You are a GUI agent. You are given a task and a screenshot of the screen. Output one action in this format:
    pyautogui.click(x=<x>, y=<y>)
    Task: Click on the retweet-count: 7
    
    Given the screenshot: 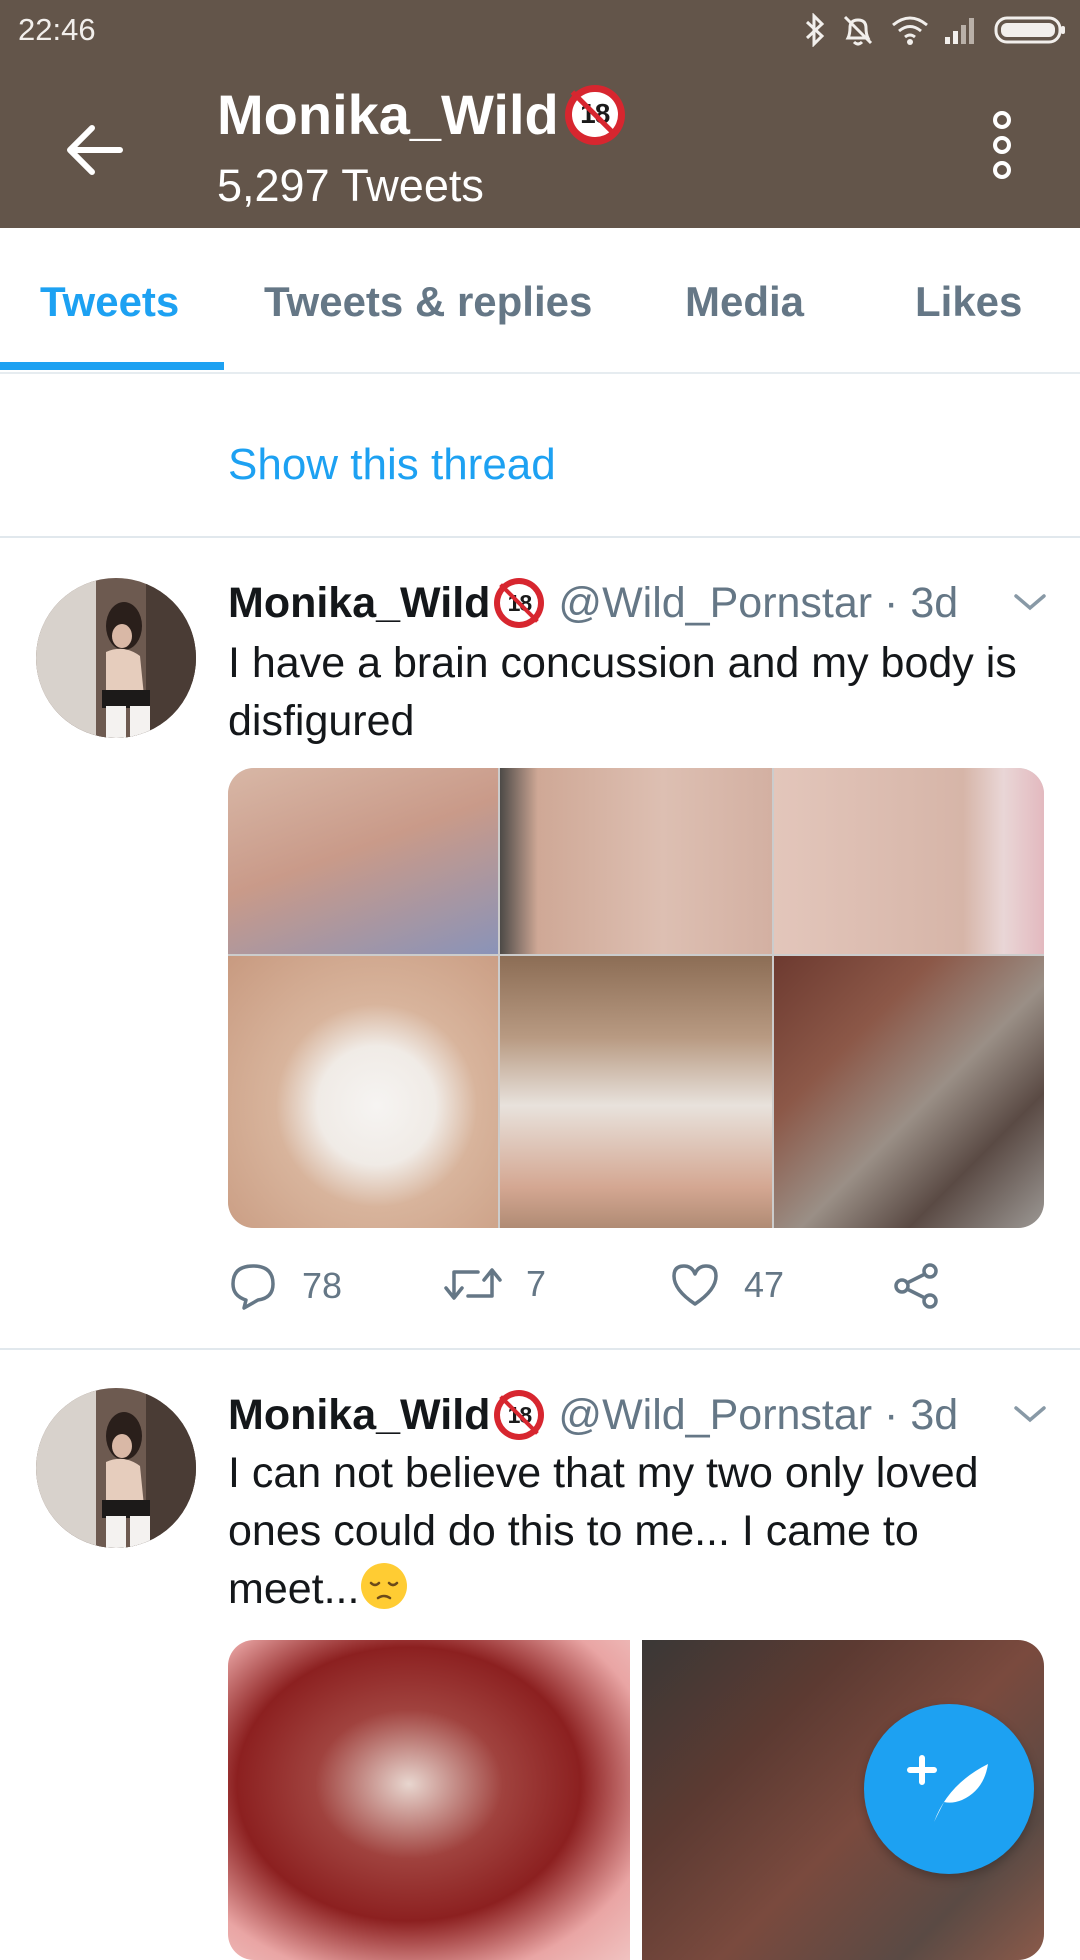 What is the action you would take?
    pyautogui.click(x=536, y=1283)
    